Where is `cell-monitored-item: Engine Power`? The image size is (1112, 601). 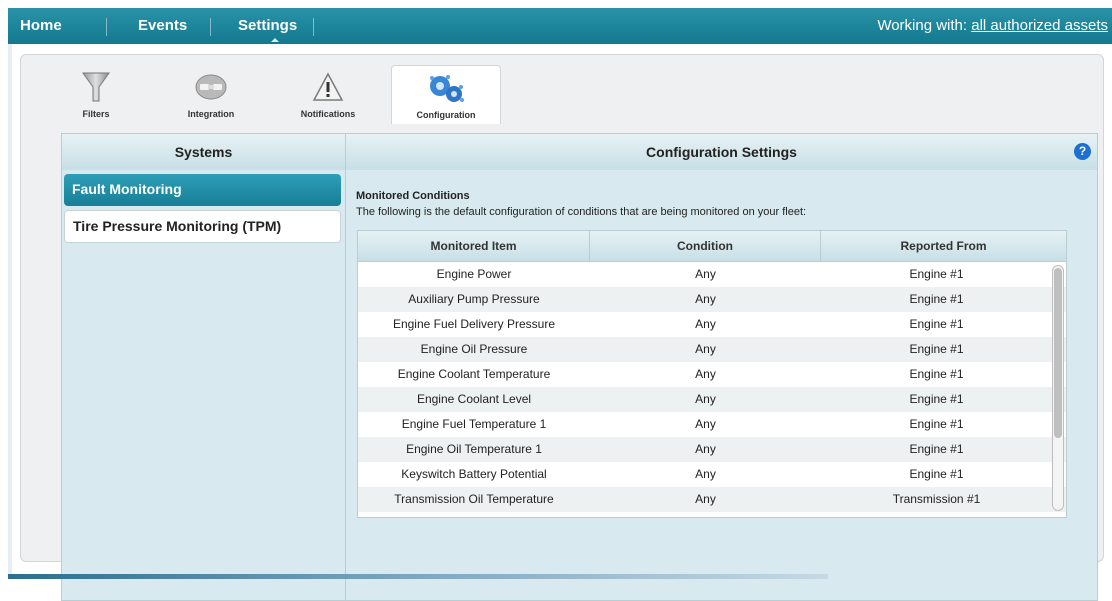 cell-monitored-item: Engine Power is located at coordinates (474, 274).